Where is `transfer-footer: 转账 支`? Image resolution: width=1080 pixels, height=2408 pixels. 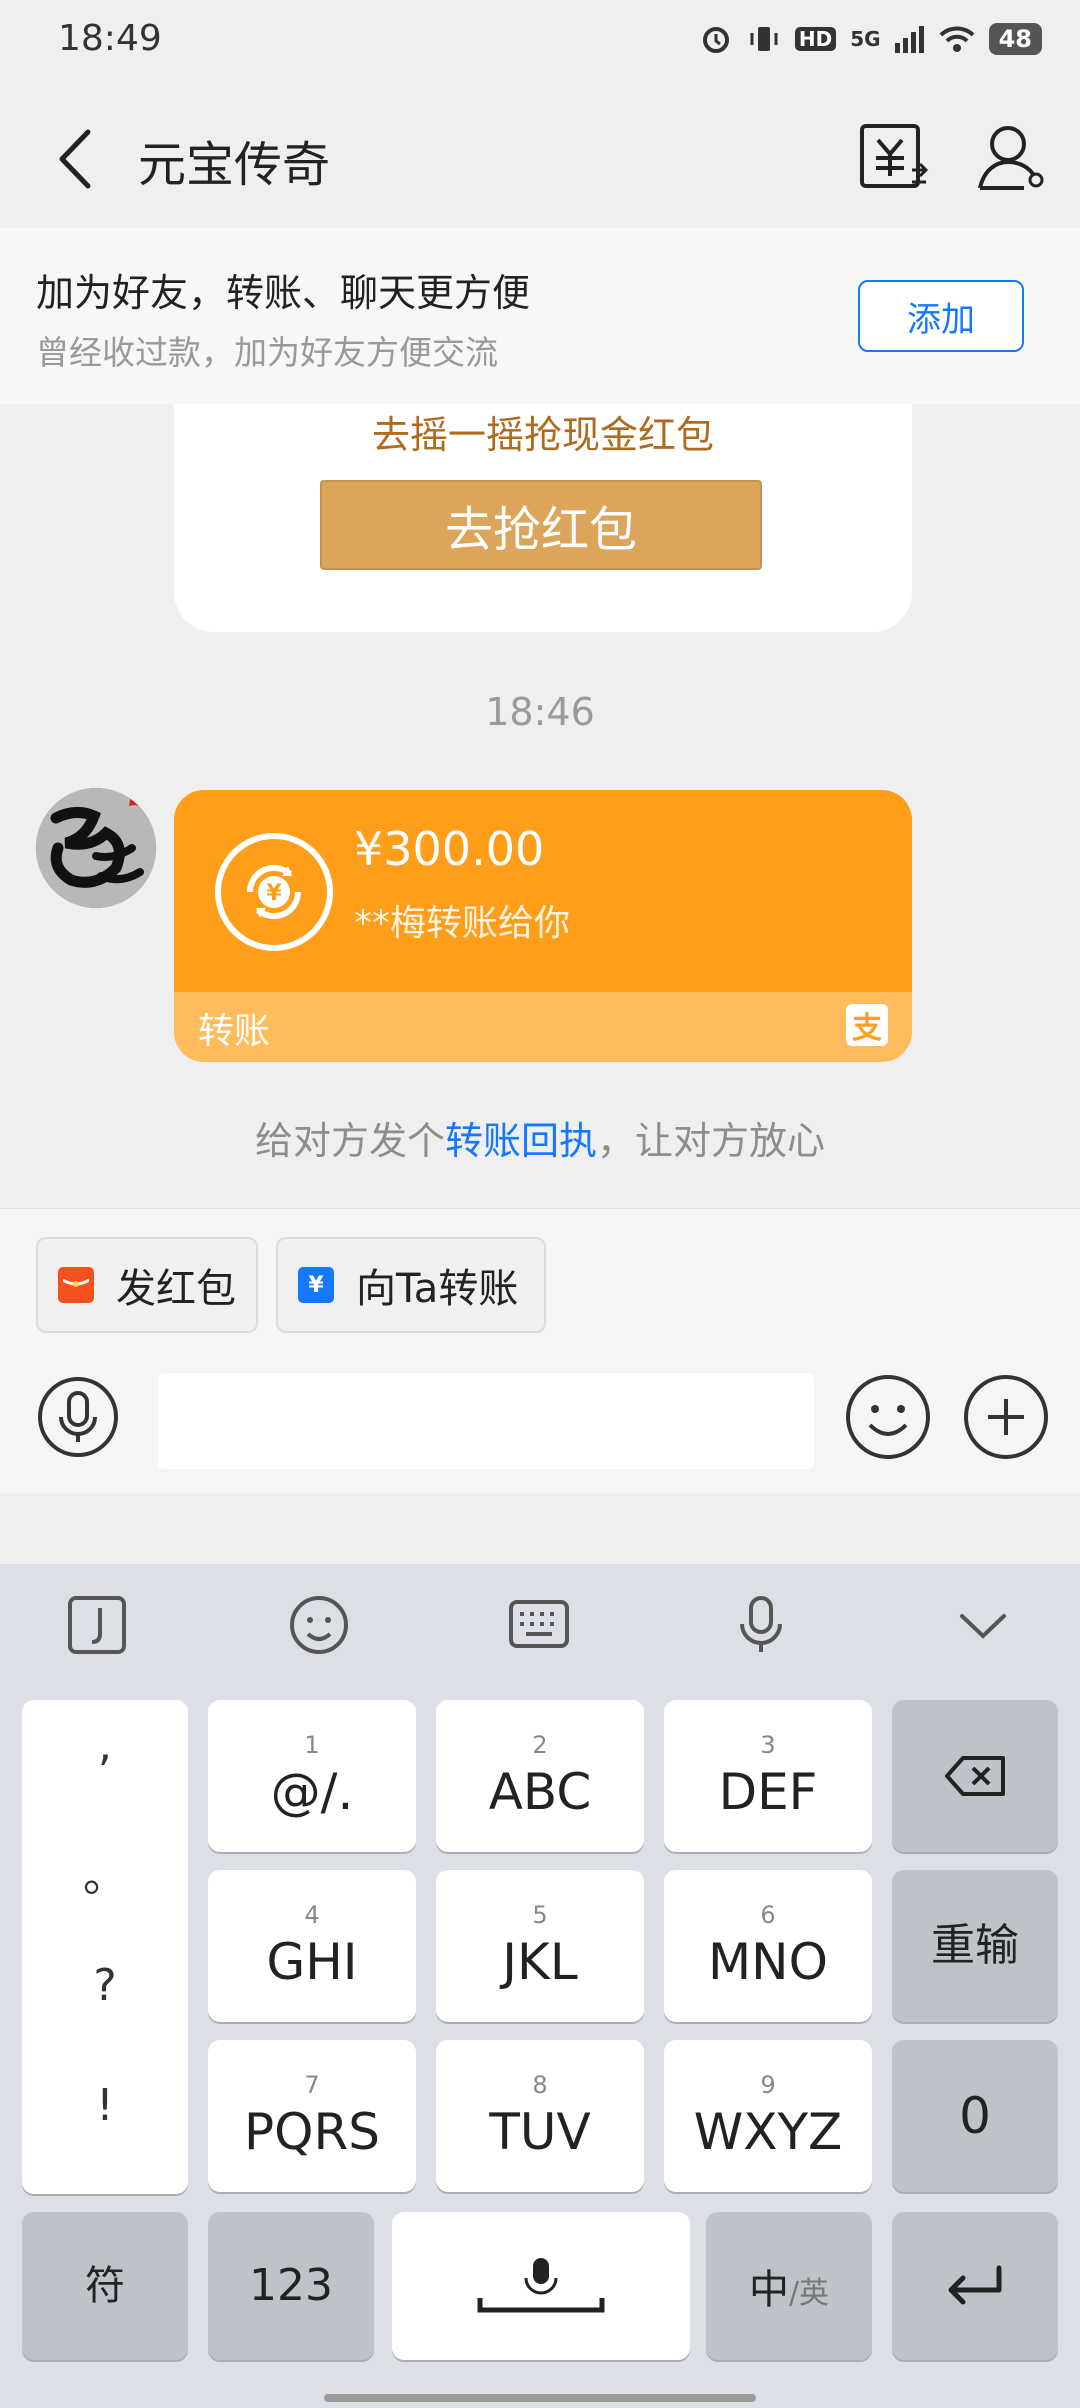 transfer-footer: 转账 支 is located at coordinates (543, 1027).